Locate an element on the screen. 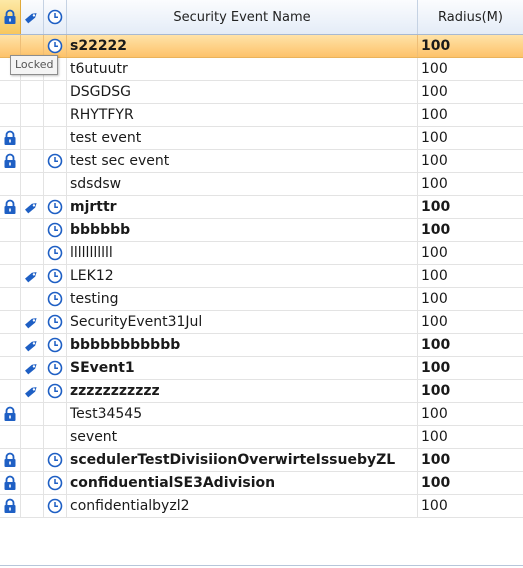 Image resolution: width=523 pixels, height=568 pixels. table-row: SecurityEvent31Jul 100 is located at coordinates (261, 322).